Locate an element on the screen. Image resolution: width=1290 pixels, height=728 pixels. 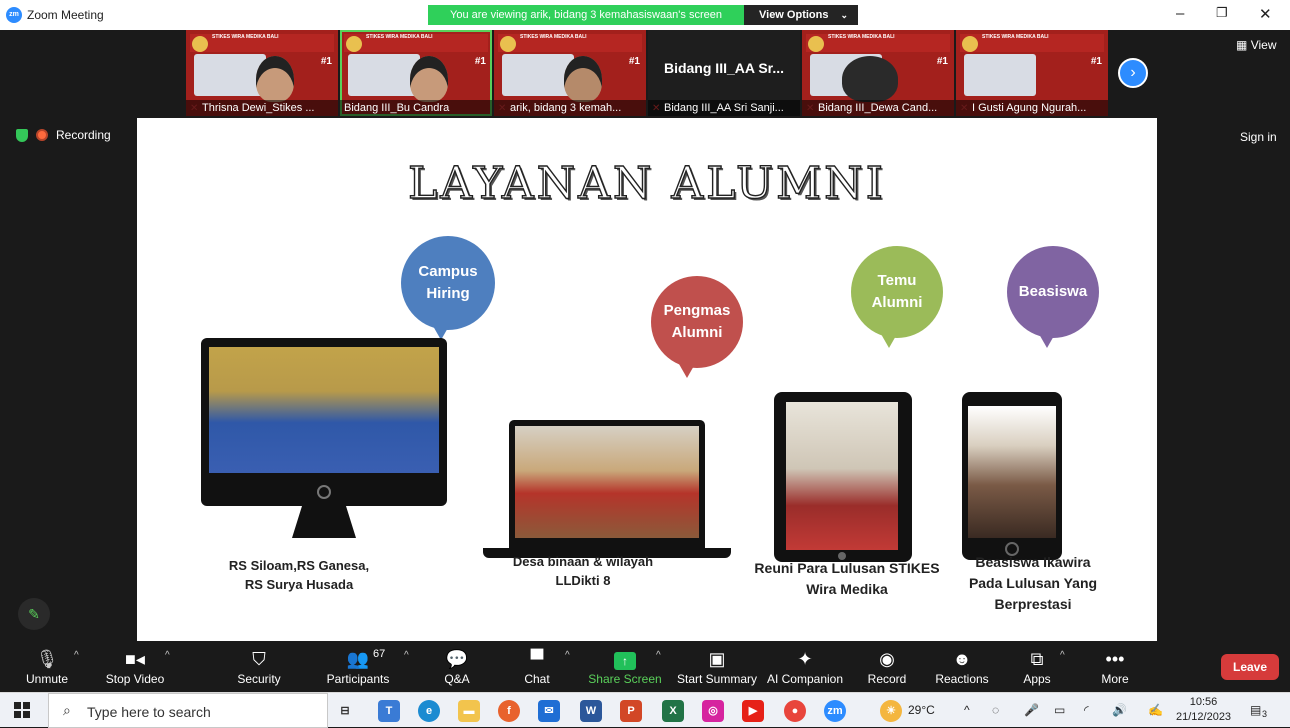
bubble-label: Campus Hiring is located at coordinates (448, 282).